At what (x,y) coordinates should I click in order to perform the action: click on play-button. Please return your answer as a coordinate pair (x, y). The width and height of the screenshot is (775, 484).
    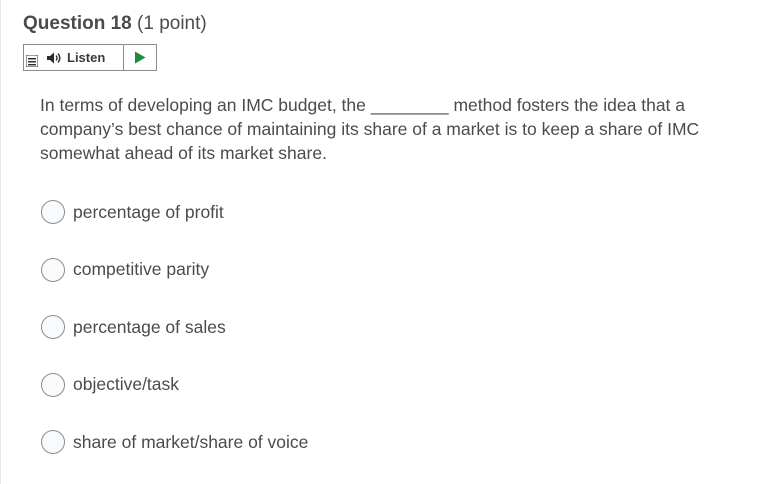
    Looking at the image, I should click on (140, 57).